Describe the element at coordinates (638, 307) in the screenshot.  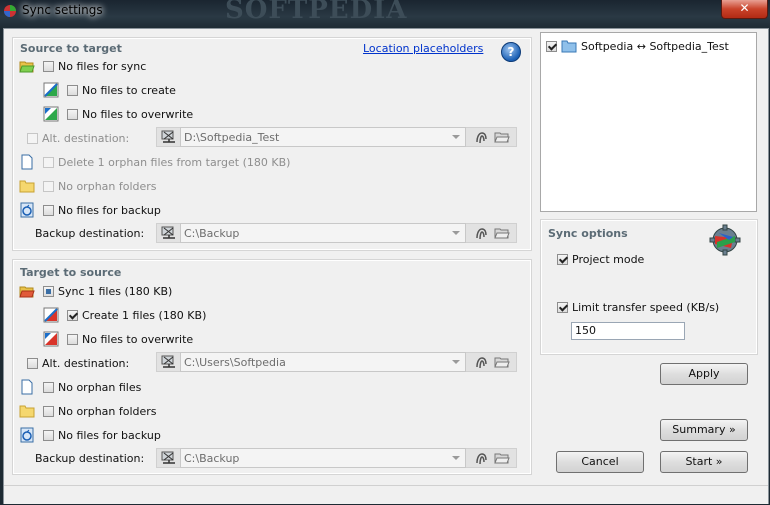
I see `limit-speed-row: Limit transfer speed (KB/s)` at that location.